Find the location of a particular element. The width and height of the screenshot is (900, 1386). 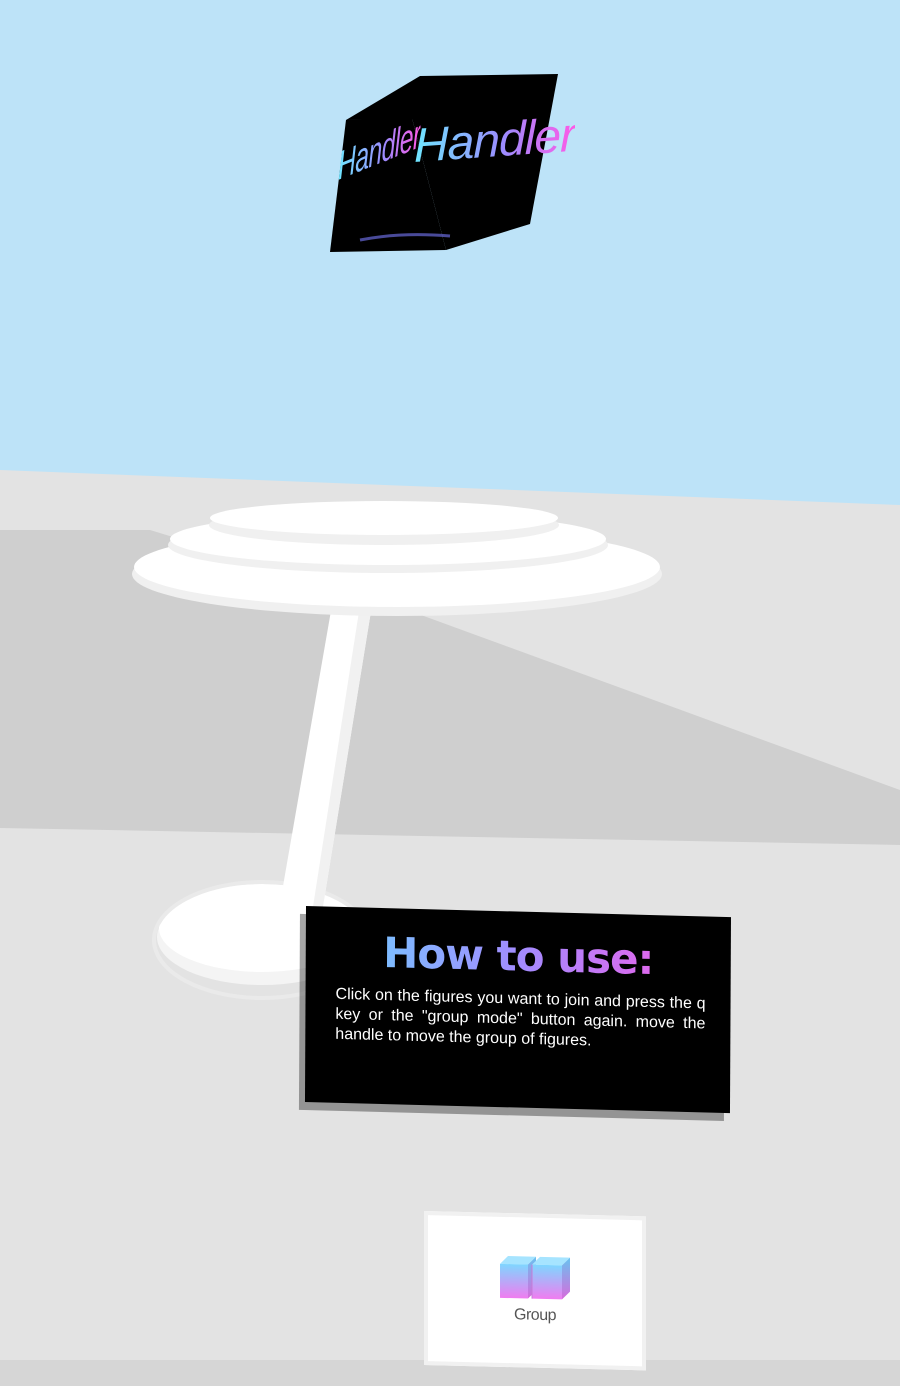

how-to-use-title: How to use: is located at coordinates (518, 956).